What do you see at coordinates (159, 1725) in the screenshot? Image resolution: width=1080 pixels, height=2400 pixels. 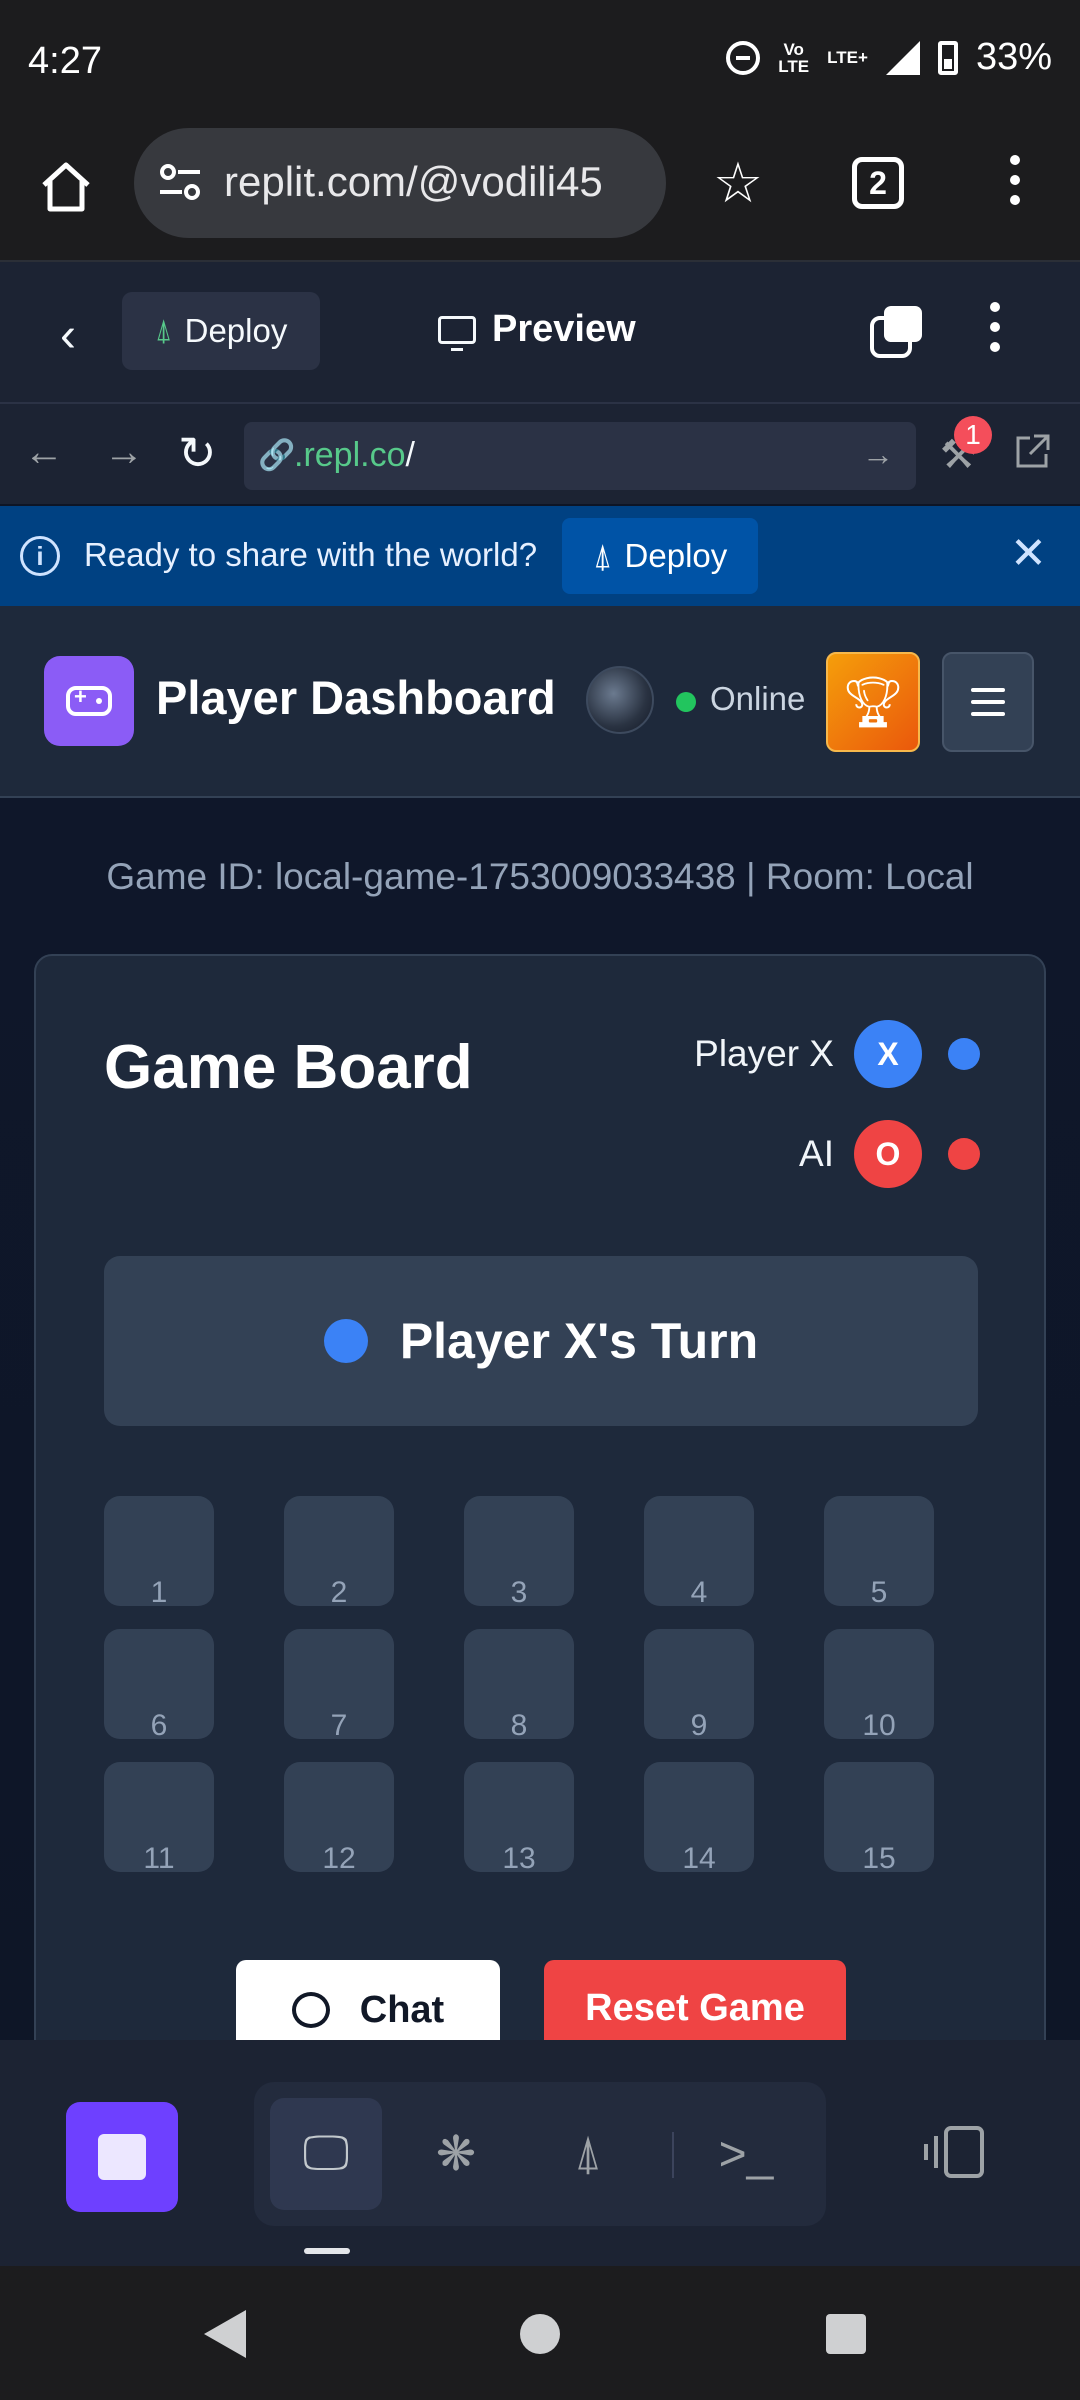 I see `cell-number: 6` at bounding box center [159, 1725].